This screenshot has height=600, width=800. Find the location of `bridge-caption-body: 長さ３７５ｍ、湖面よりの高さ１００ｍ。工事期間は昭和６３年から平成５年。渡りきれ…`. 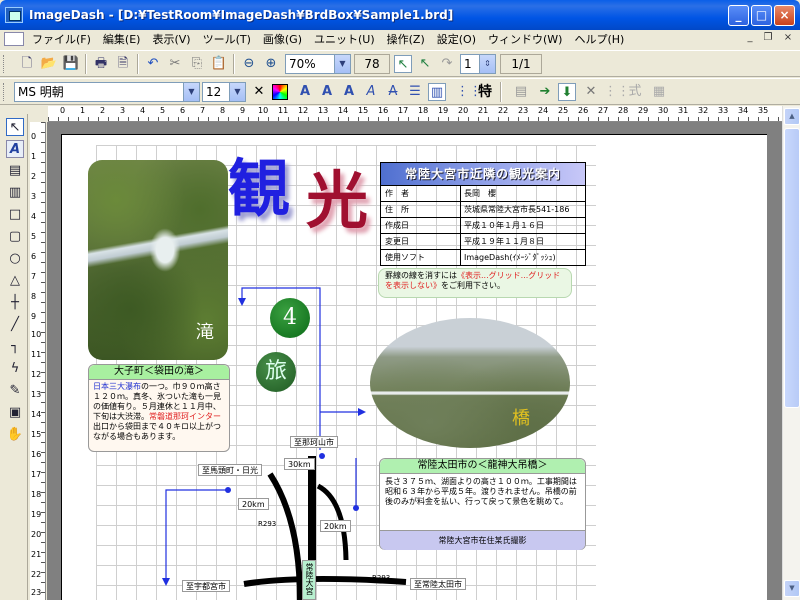

bridge-caption-body: 長さ３７５ｍ、湖面よりの高さ１００ｍ。工事期間は昭和６３年から平成５年。渡りきれ… is located at coordinates (481, 491).